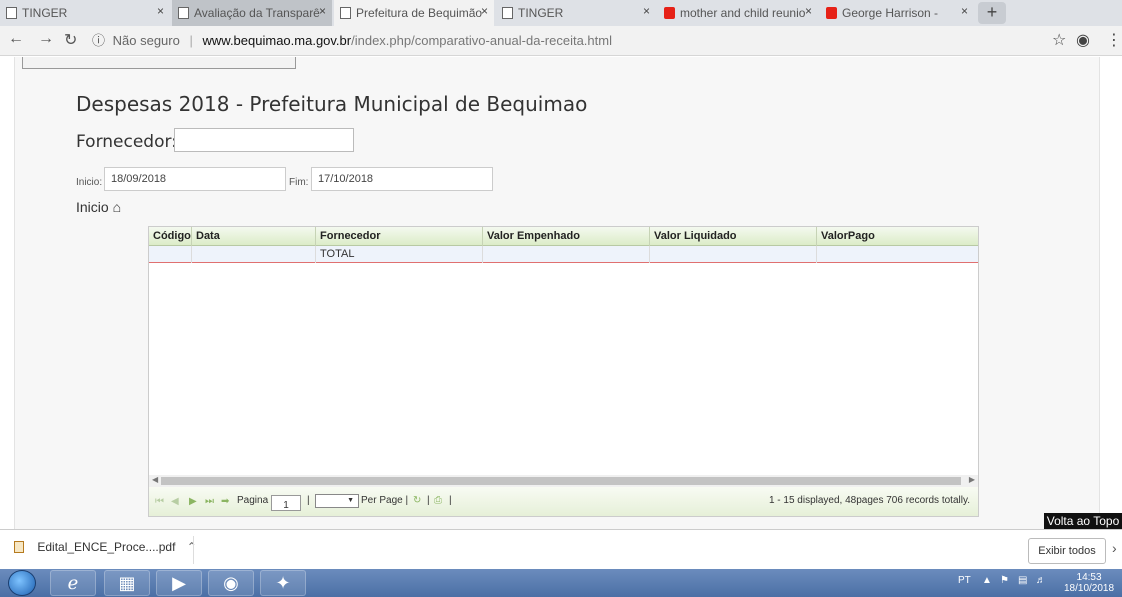 This screenshot has width=1122, height=597. What do you see at coordinates (264, 140) in the screenshot?
I see `fornecedor-input` at bounding box center [264, 140].